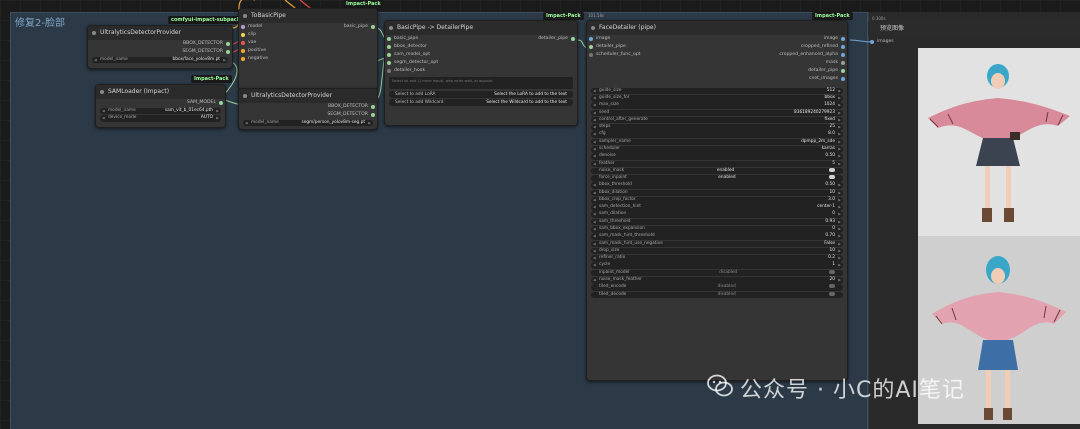  What do you see at coordinates (308, 27) in the screenshot?
I see `input-port-model: model` at bounding box center [308, 27].